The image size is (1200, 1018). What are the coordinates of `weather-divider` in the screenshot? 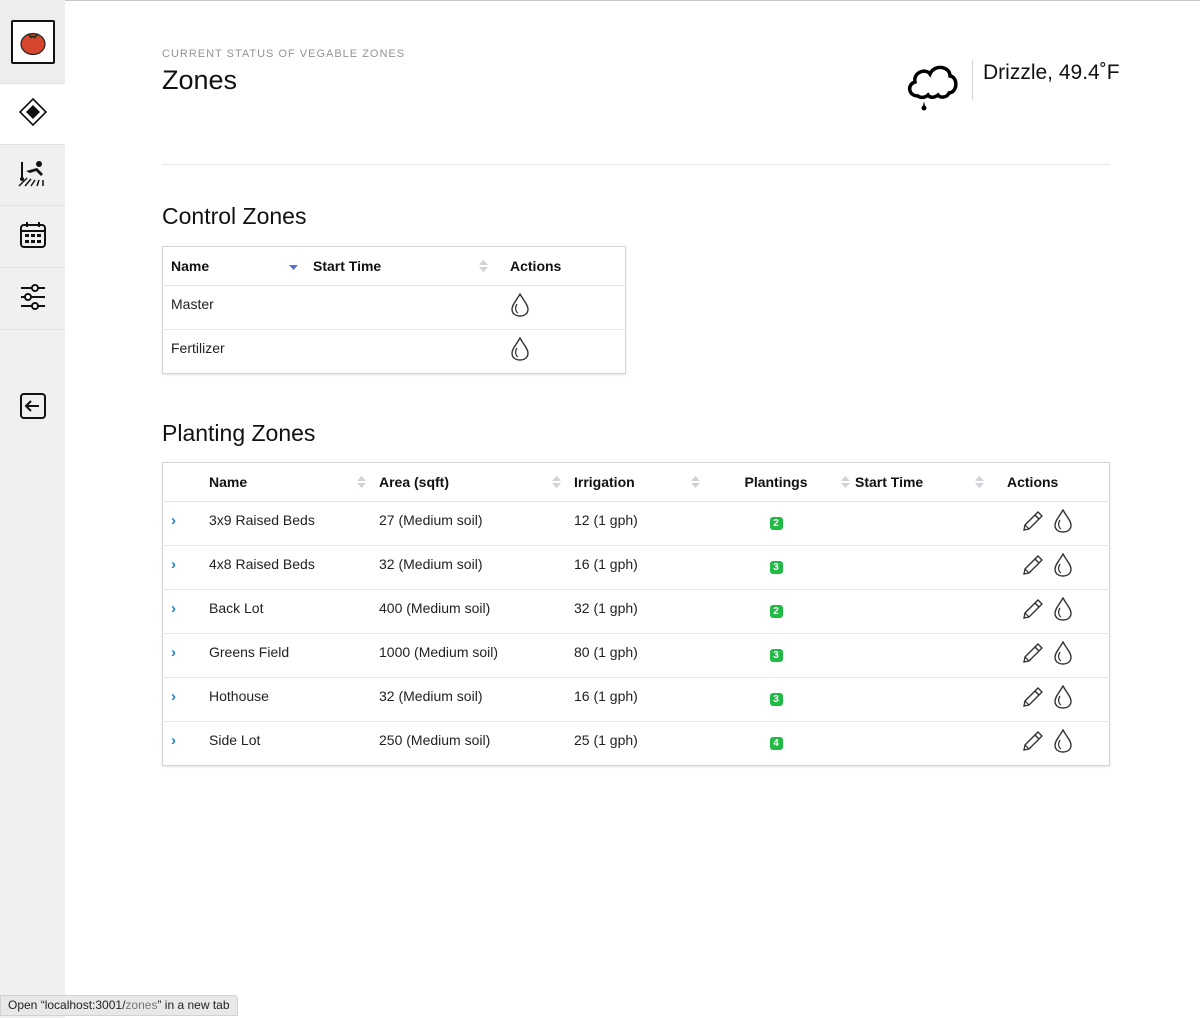 It's located at (972, 80).